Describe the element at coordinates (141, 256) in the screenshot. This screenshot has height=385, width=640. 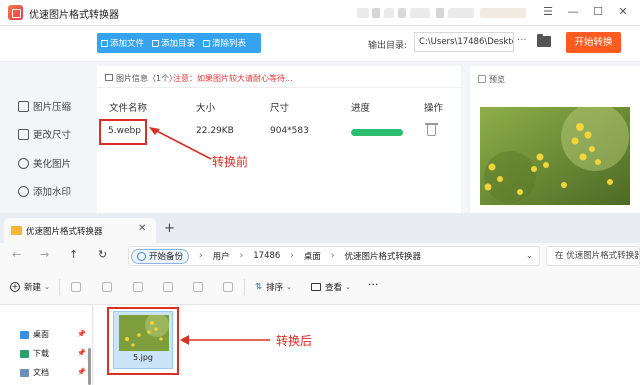
I see `backup-icon` at that location.